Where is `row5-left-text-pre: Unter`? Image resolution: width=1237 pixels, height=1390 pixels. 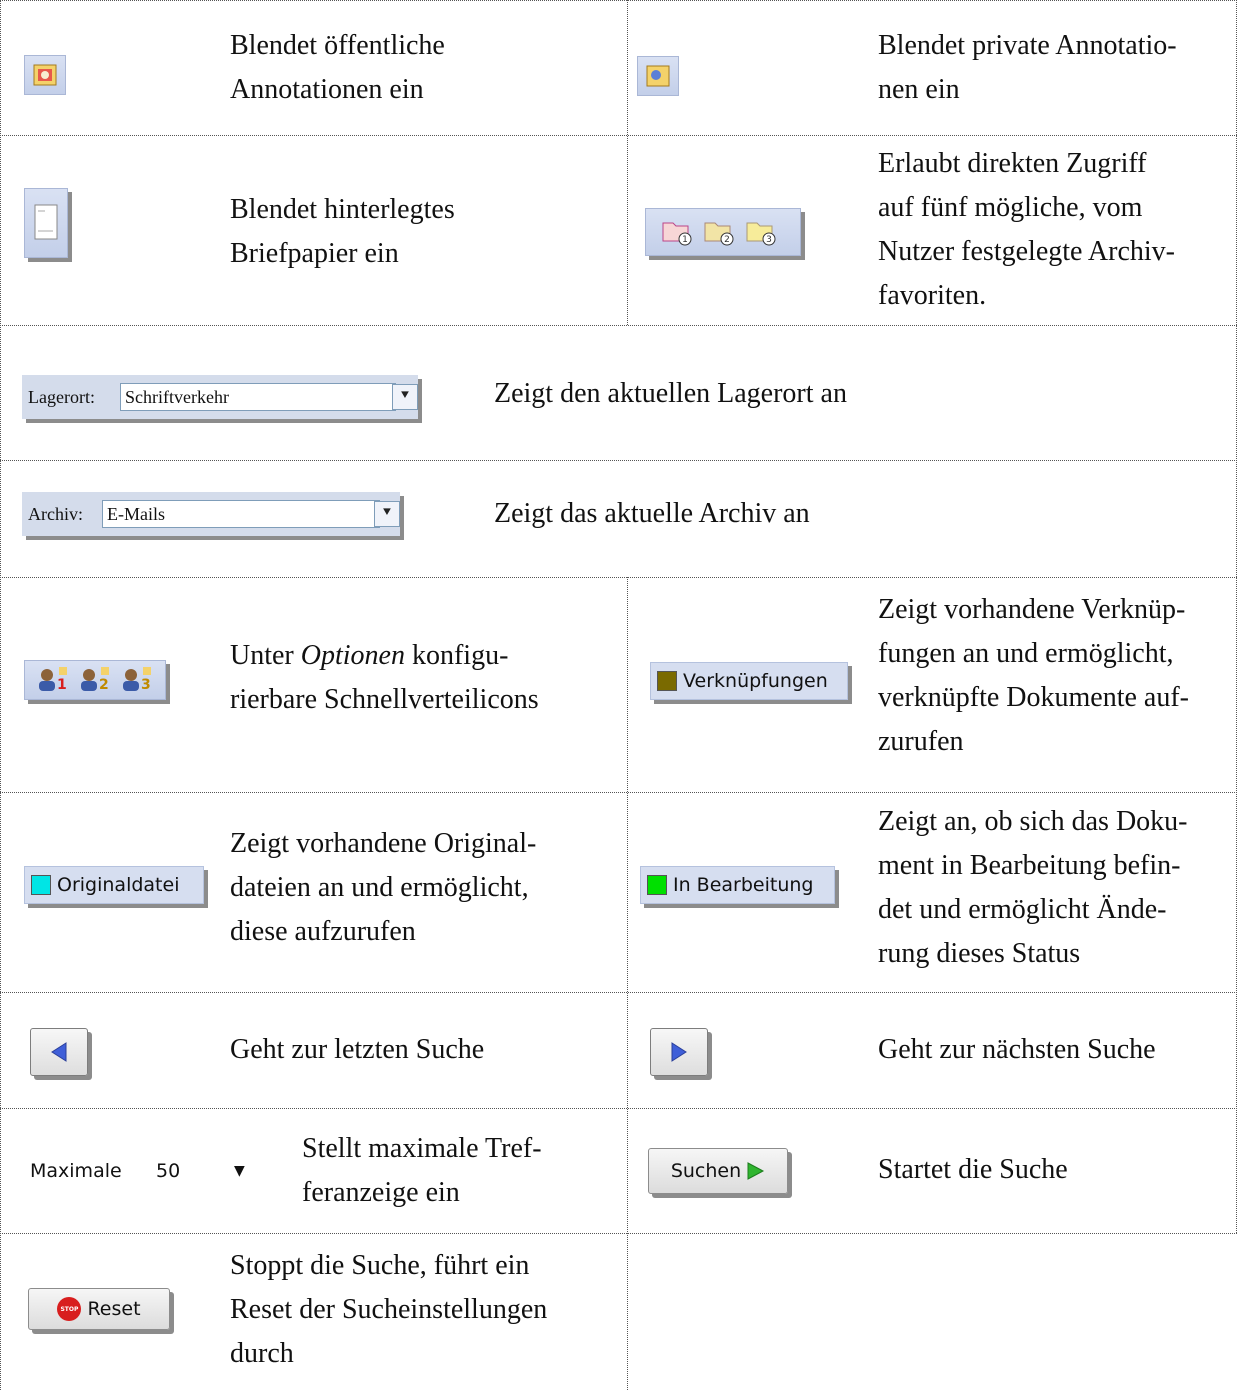 row5-left-text-pre: Unter is located at coordinates (265, 655).